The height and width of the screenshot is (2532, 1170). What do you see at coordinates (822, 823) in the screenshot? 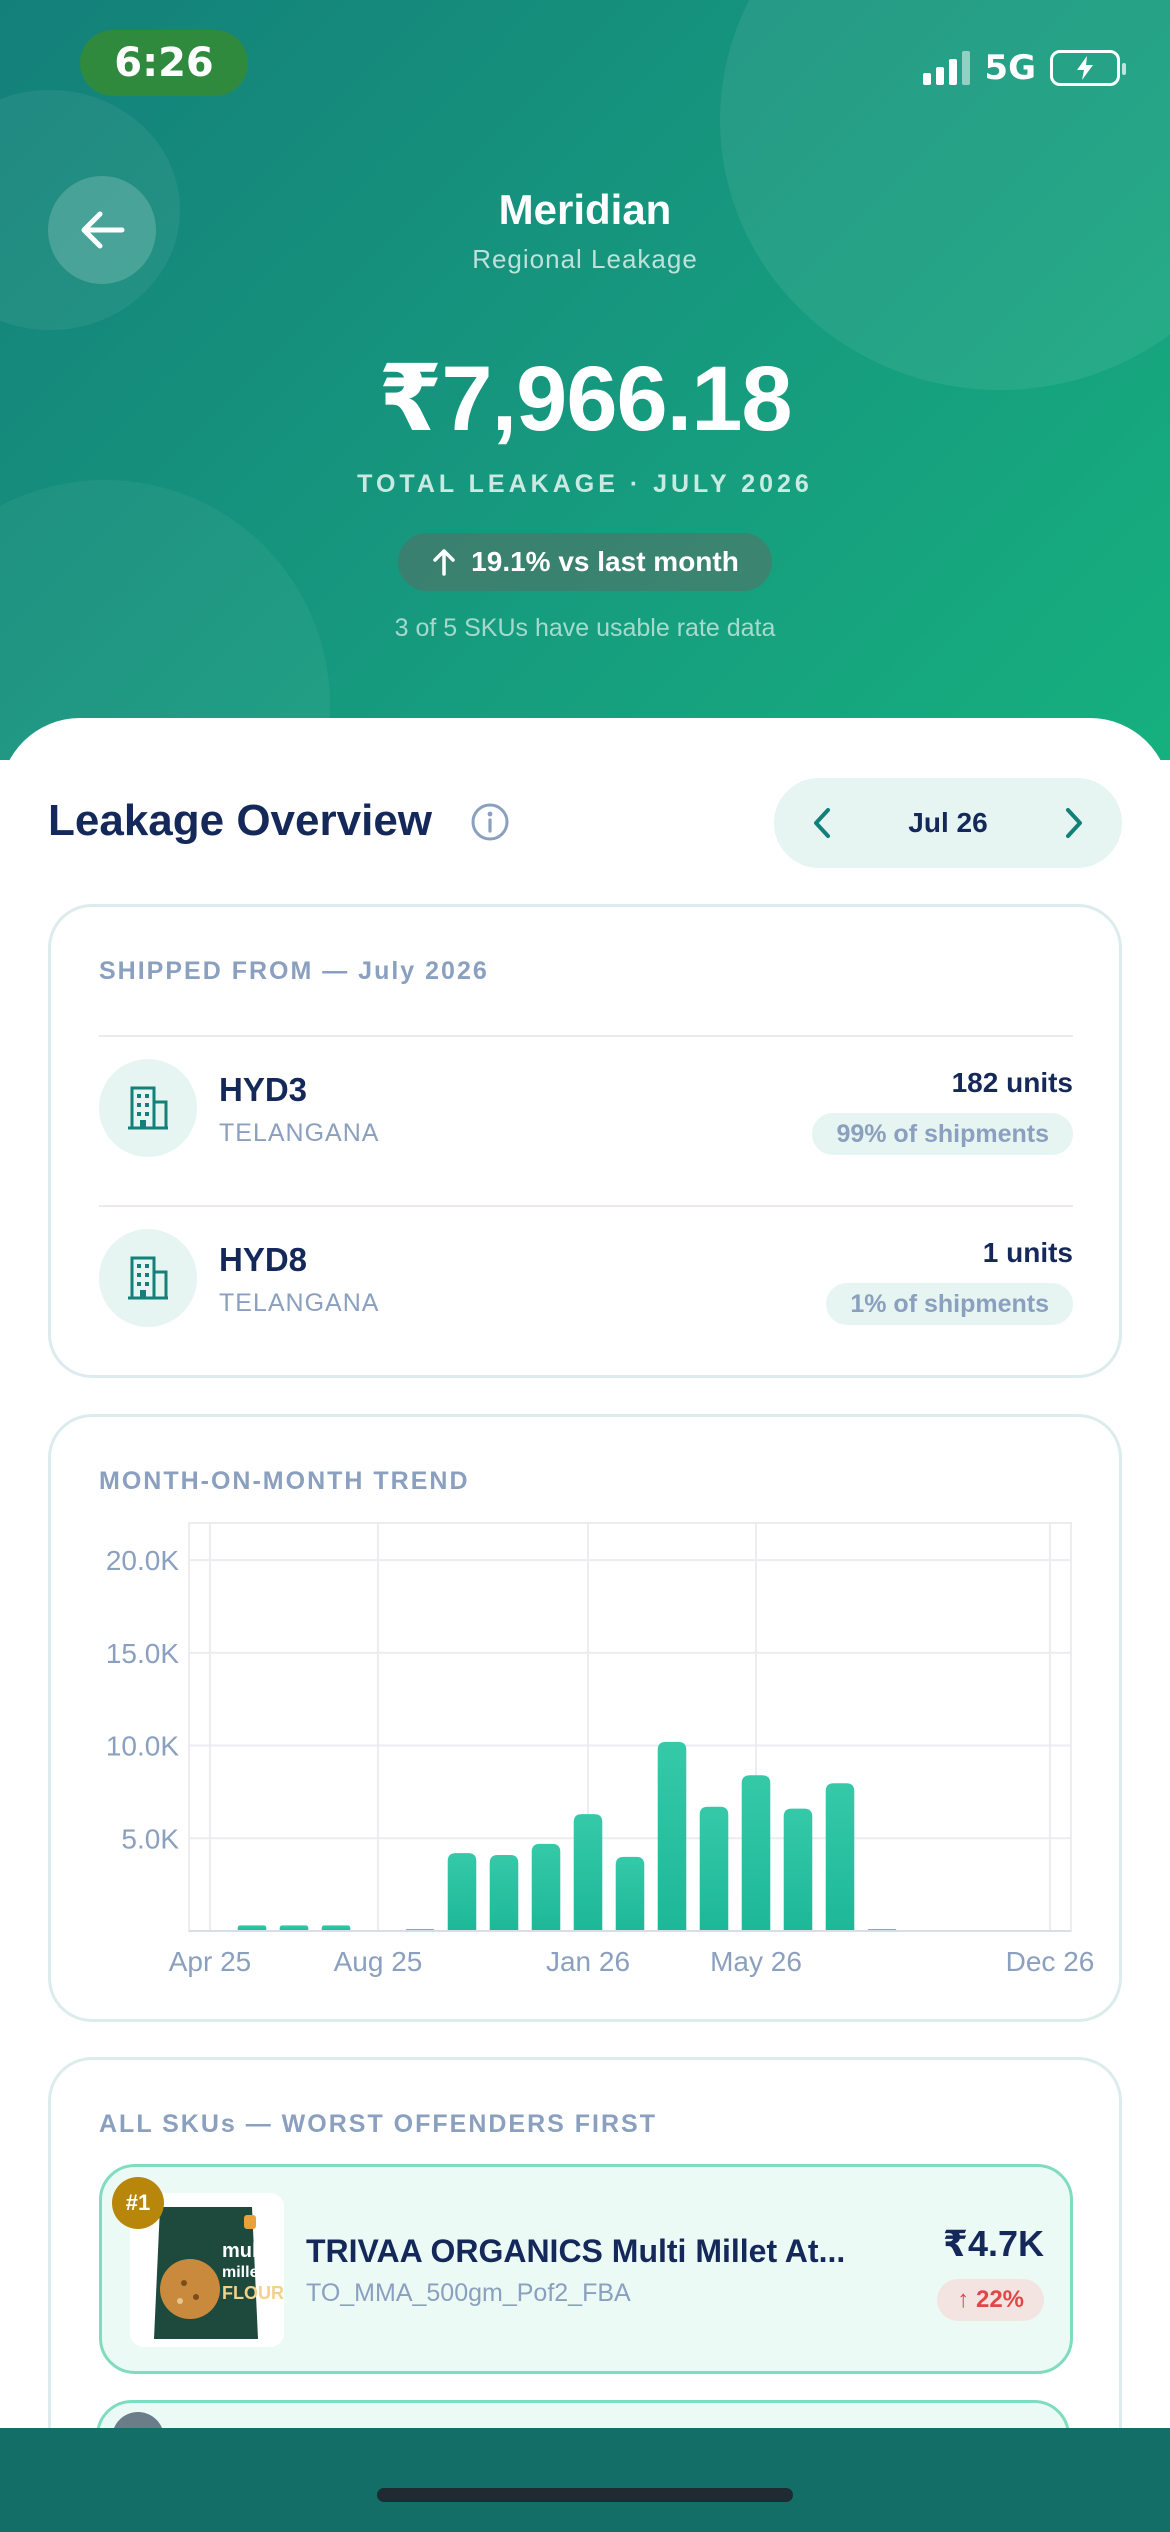
I see `chevron-left-icon` at bounding box center [822, 823].